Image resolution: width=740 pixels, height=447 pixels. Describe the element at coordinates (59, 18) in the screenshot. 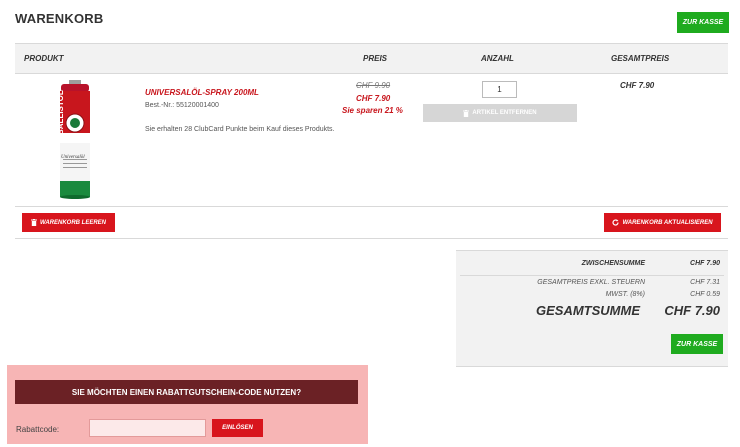

I see `page-title: WARENKORB` at that location.